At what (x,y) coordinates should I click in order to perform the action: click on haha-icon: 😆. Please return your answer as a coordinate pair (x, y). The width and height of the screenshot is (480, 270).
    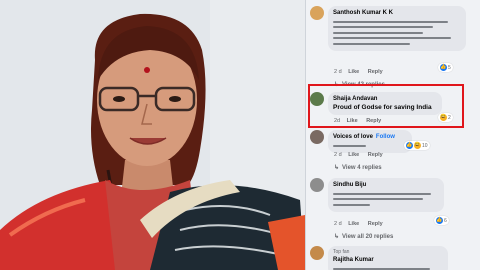
    Looking at the image, I should click on (417, 145).